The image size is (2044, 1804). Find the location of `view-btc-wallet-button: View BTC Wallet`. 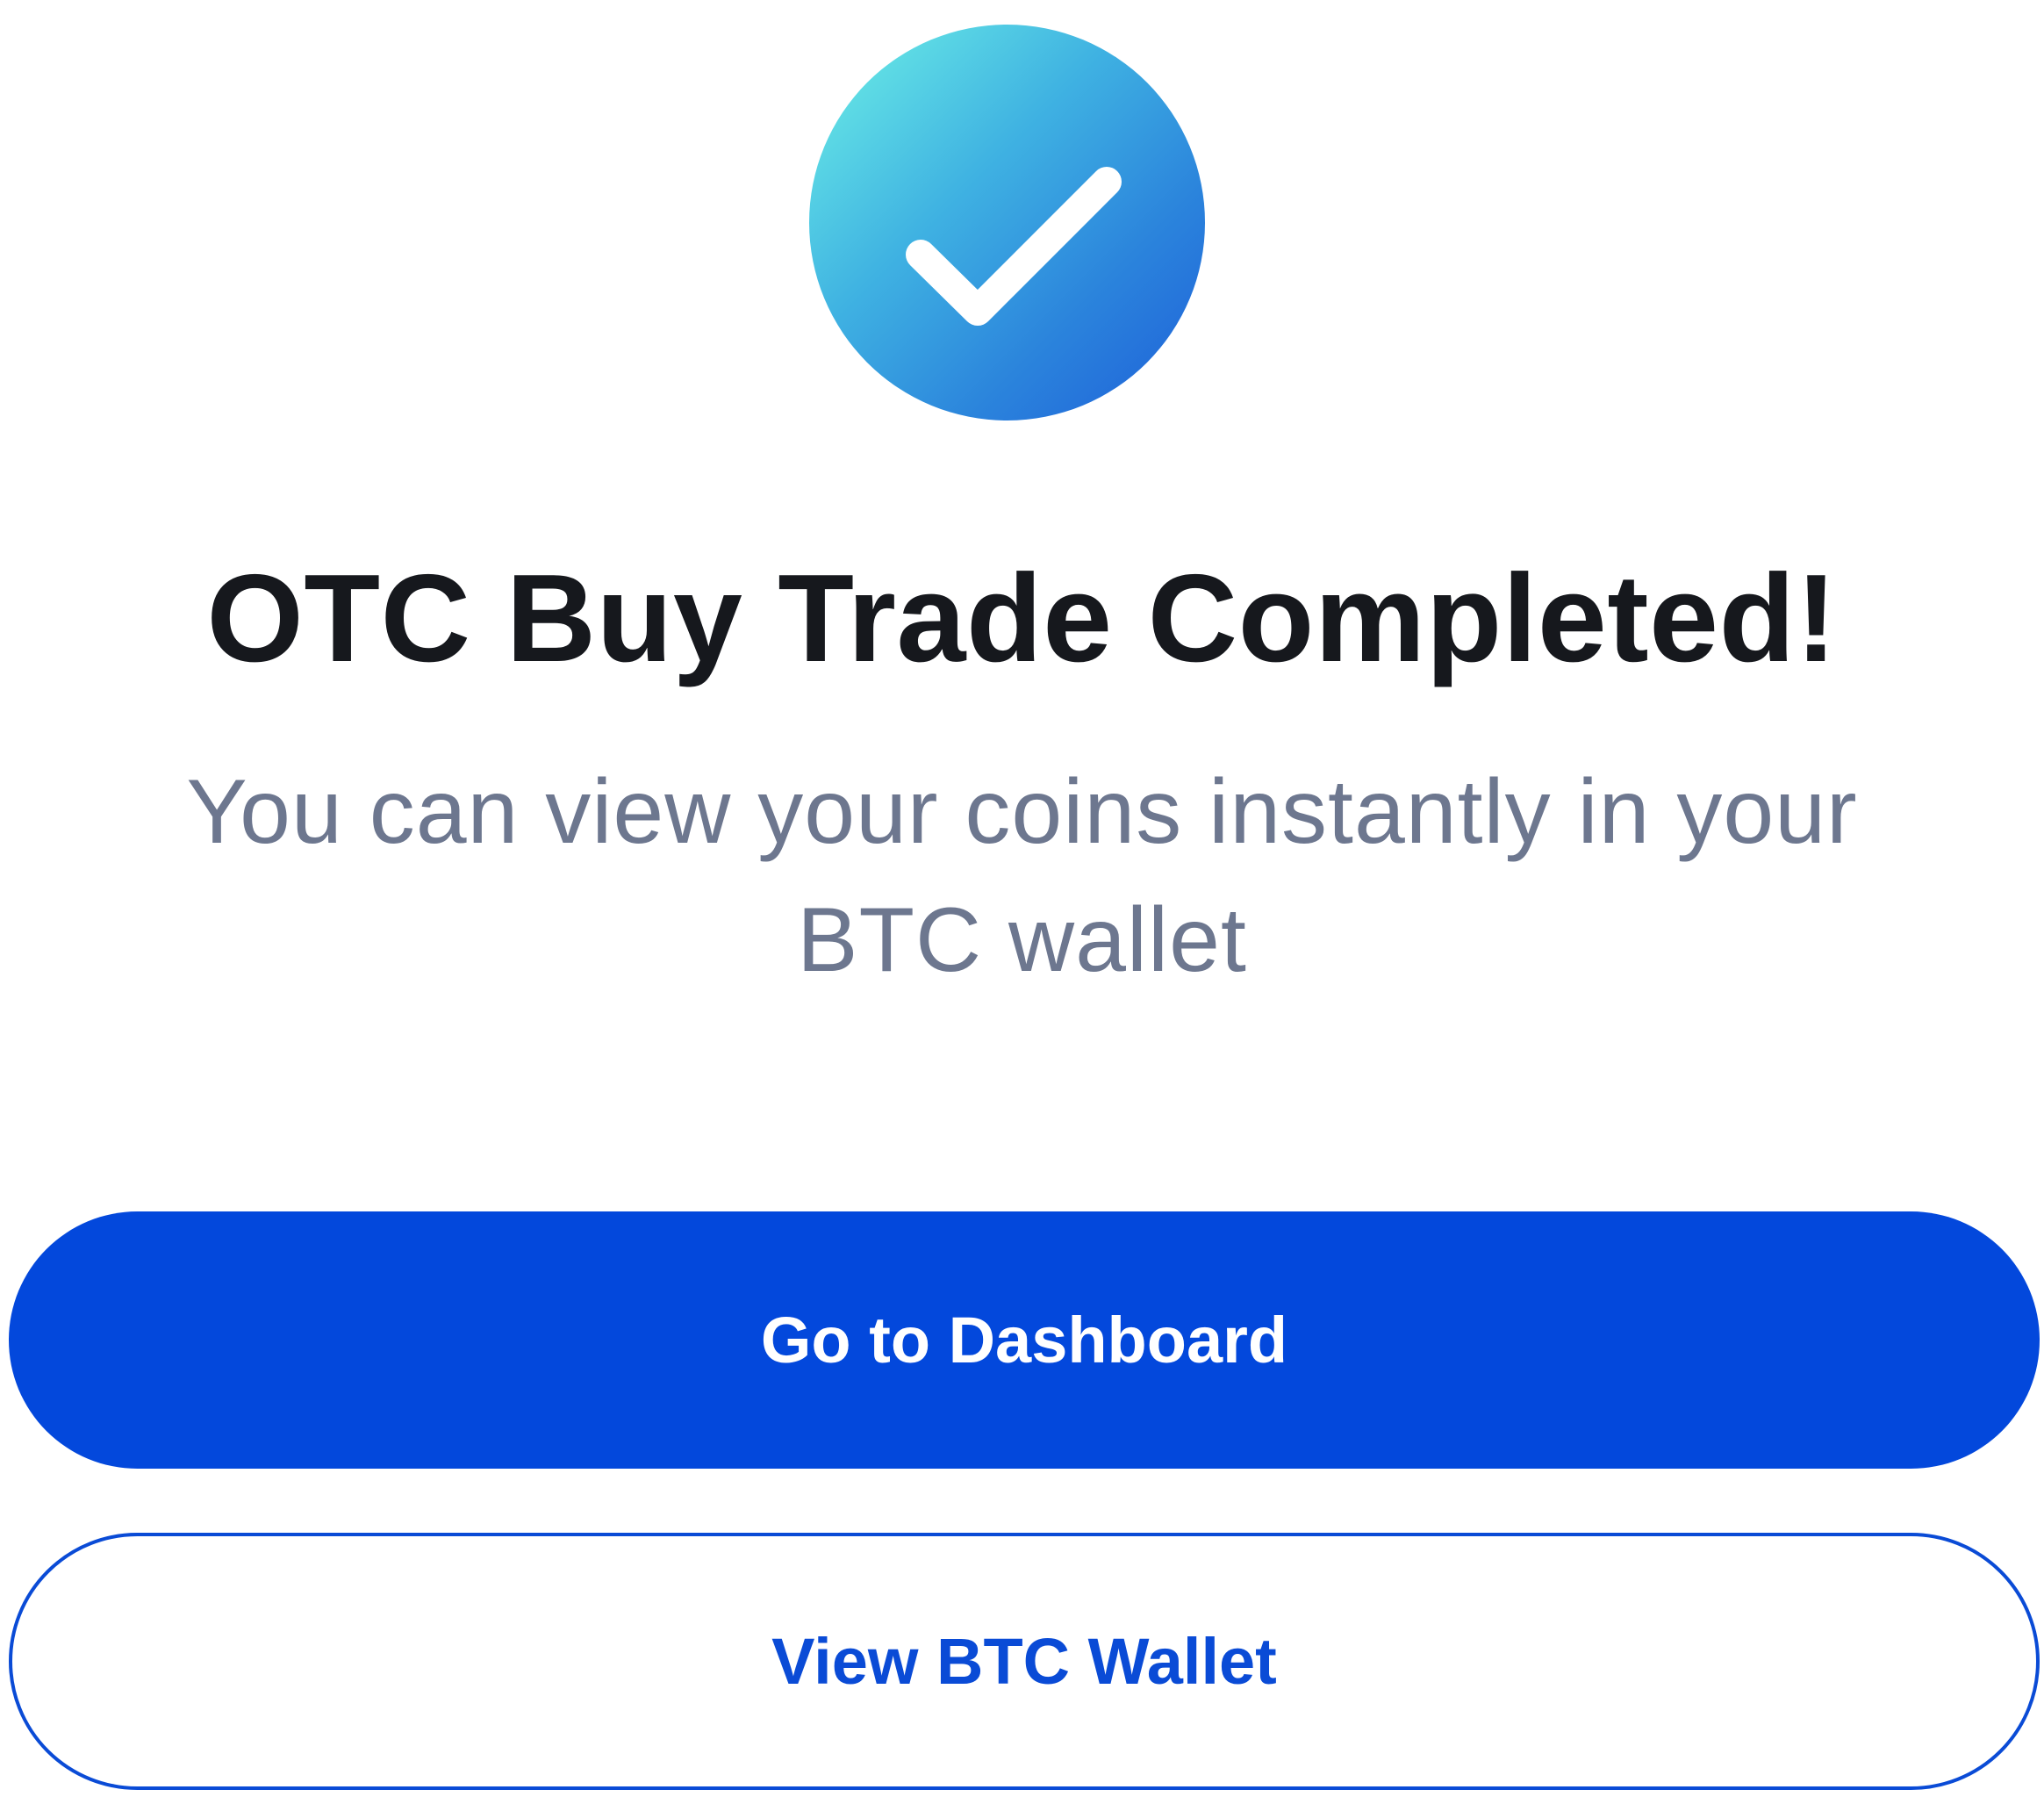

view-btc-wallet-button: View BTC Wallet is located at coordinates (1024, 1661).